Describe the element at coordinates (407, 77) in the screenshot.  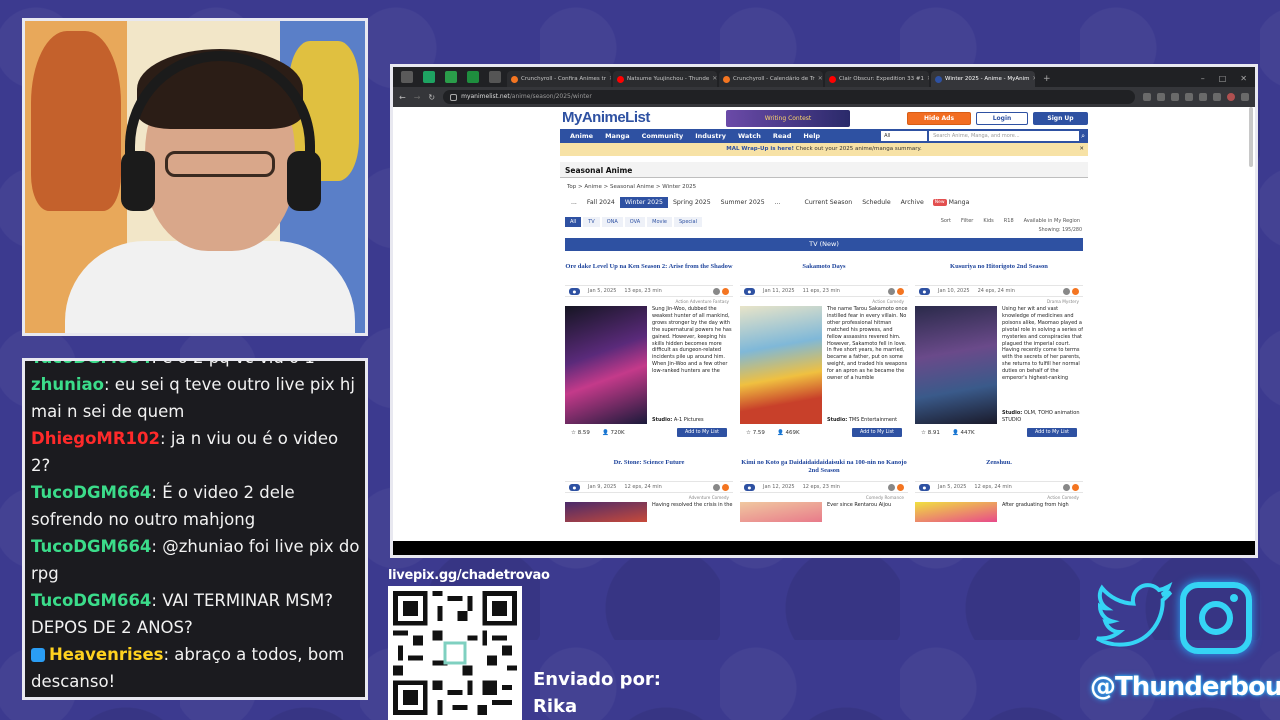
I see `tab-search-icon` at that location.